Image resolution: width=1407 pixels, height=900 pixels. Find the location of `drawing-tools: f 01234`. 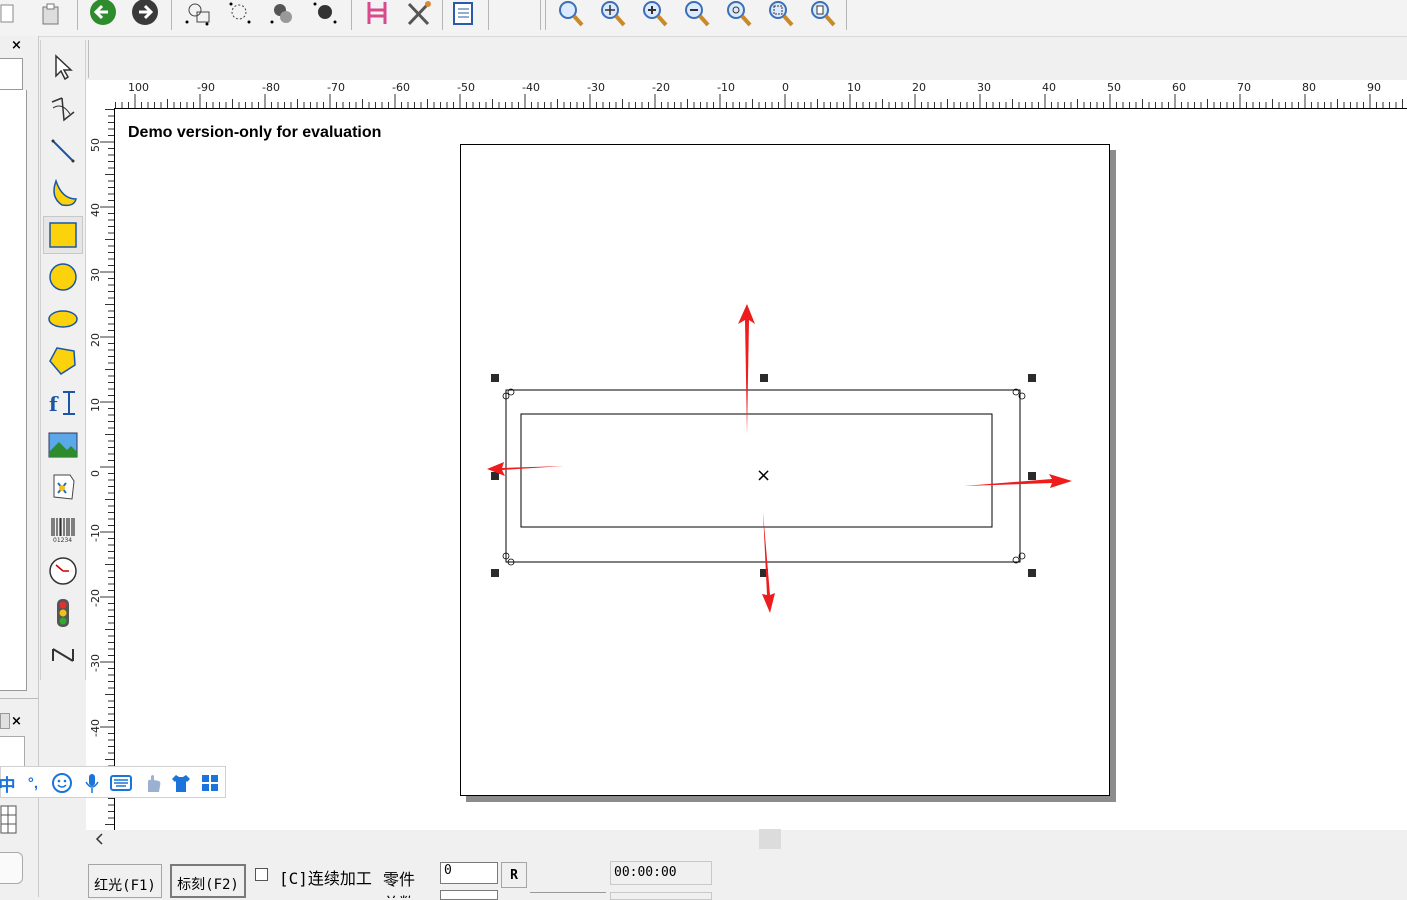

drawing-tools: f 01234 is located at coordinates (63, 360).